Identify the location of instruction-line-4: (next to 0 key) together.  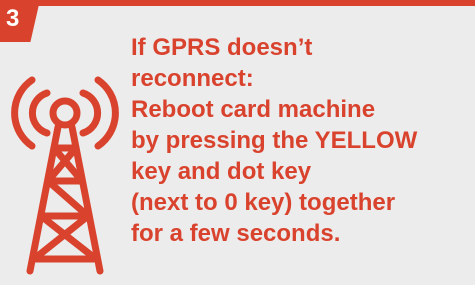
(263, 202).